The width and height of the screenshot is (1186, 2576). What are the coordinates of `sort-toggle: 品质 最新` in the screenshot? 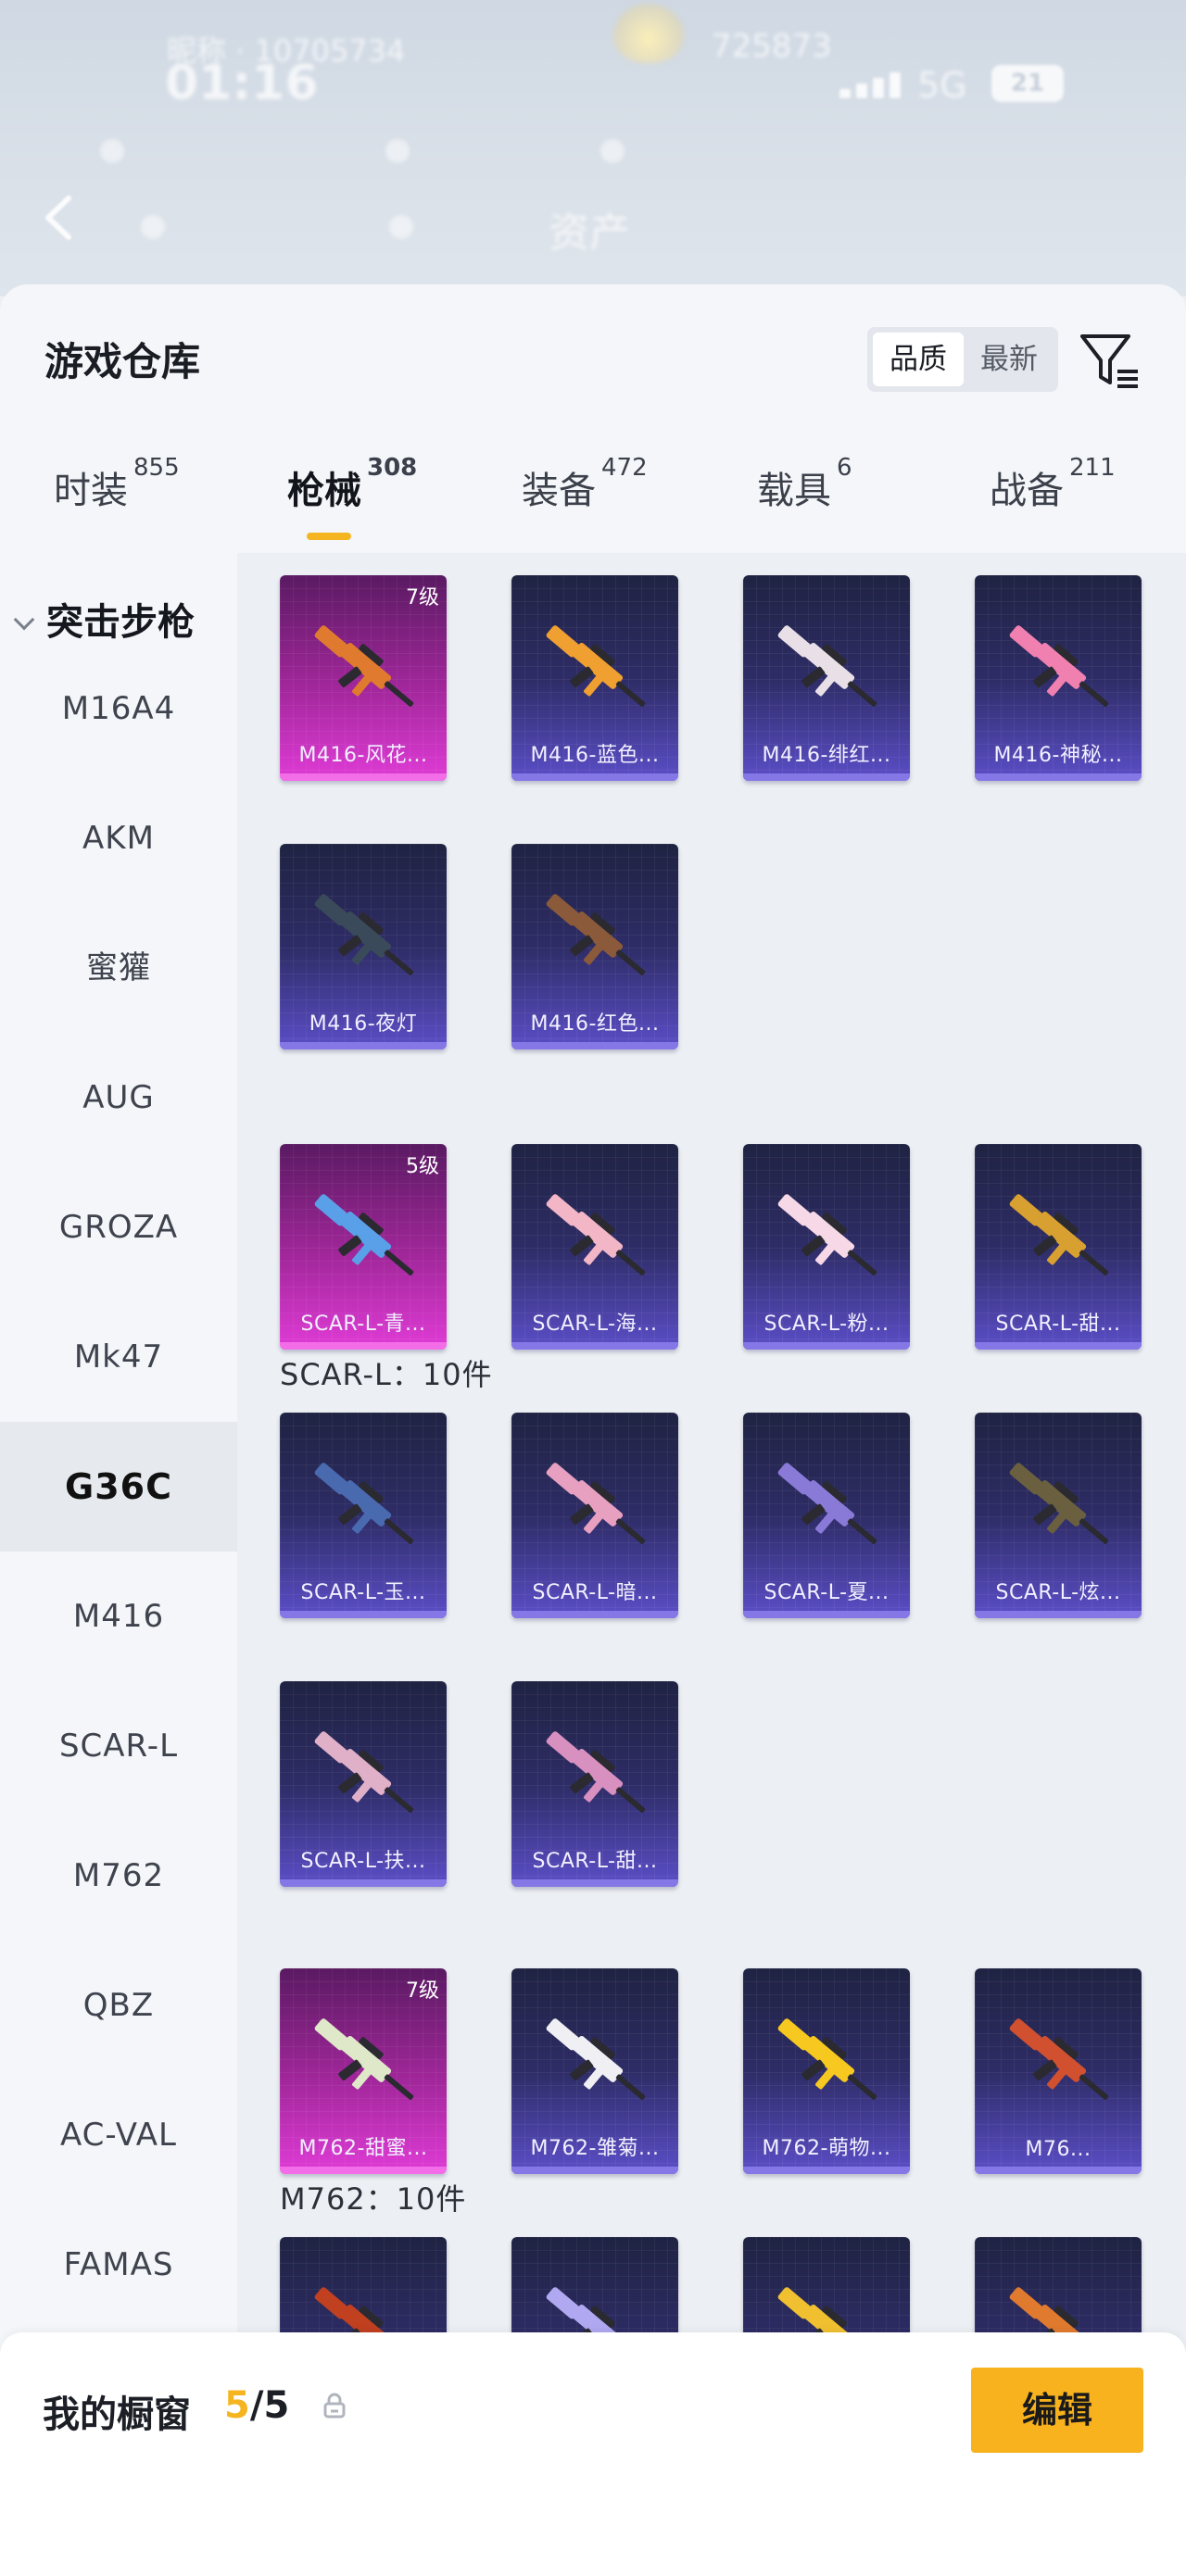 It's located at (962, 359).